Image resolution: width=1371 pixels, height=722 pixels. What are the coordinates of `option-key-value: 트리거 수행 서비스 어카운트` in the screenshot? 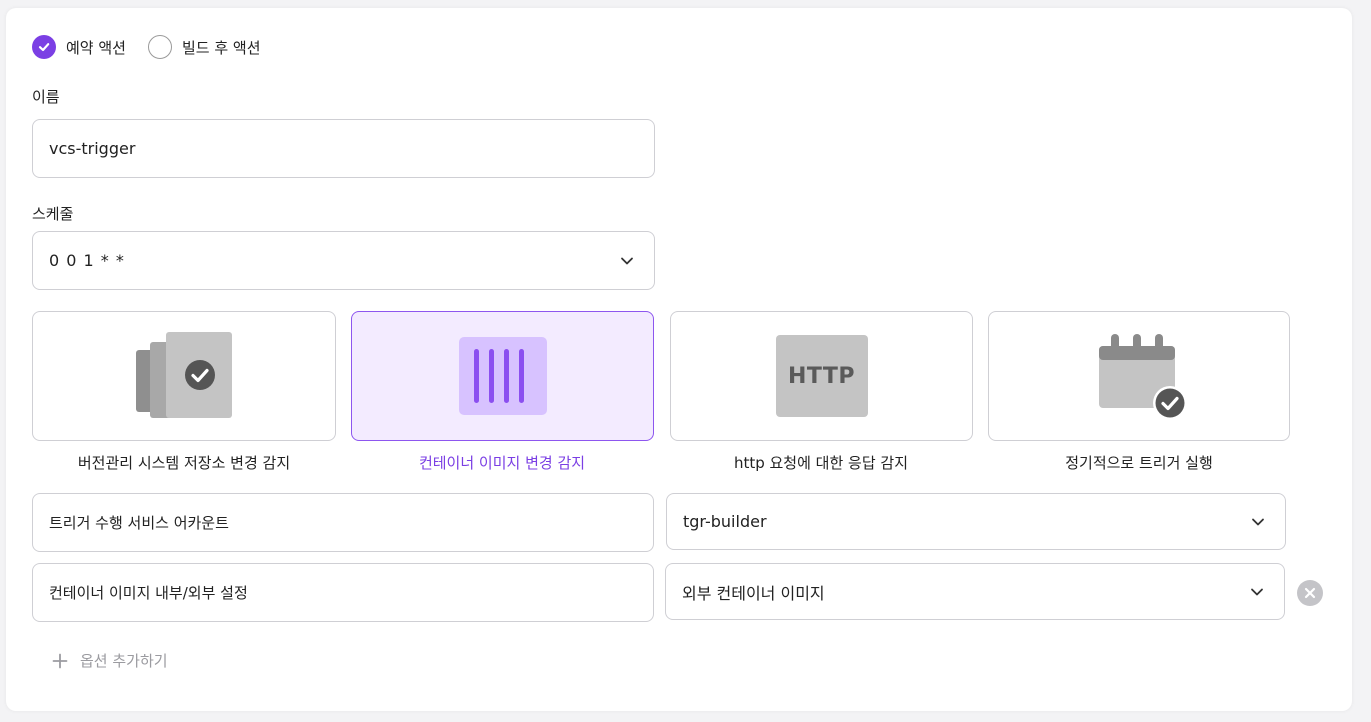 It's located at (139, 523).